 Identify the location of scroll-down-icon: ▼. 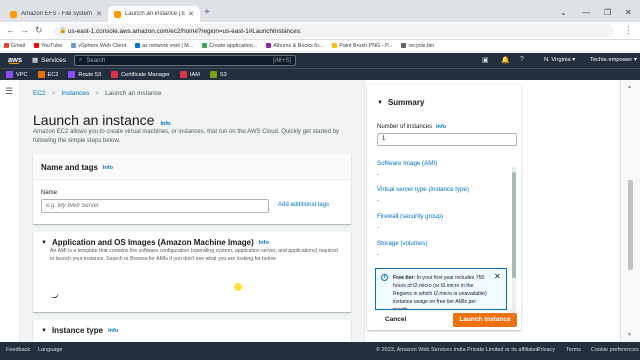
(629, 335).